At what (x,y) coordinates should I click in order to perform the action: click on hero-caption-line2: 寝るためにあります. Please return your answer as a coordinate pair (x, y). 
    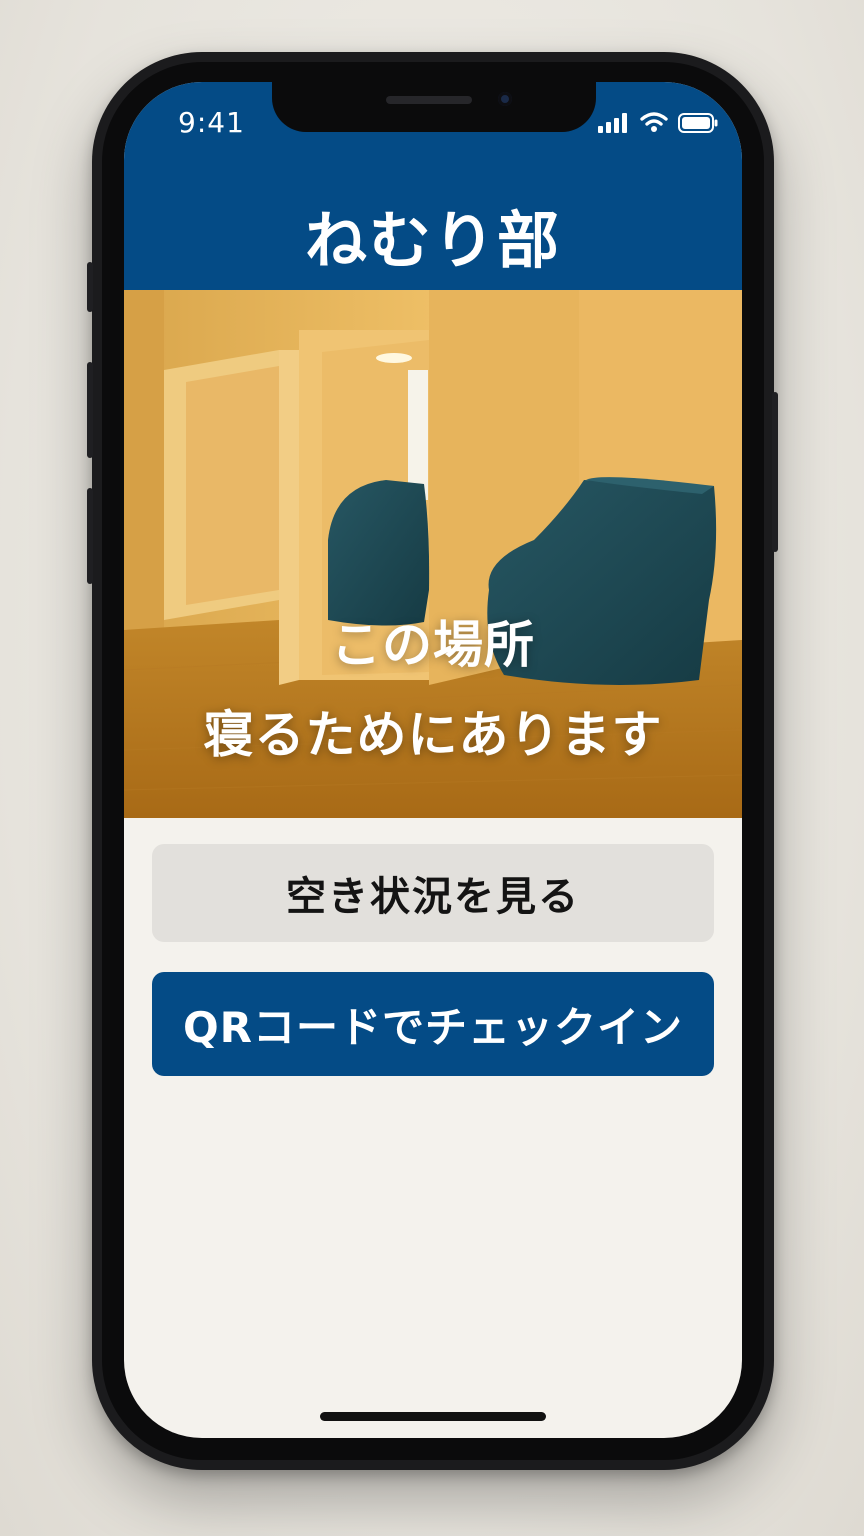
    Looking at the image, I should click on (433, 735).